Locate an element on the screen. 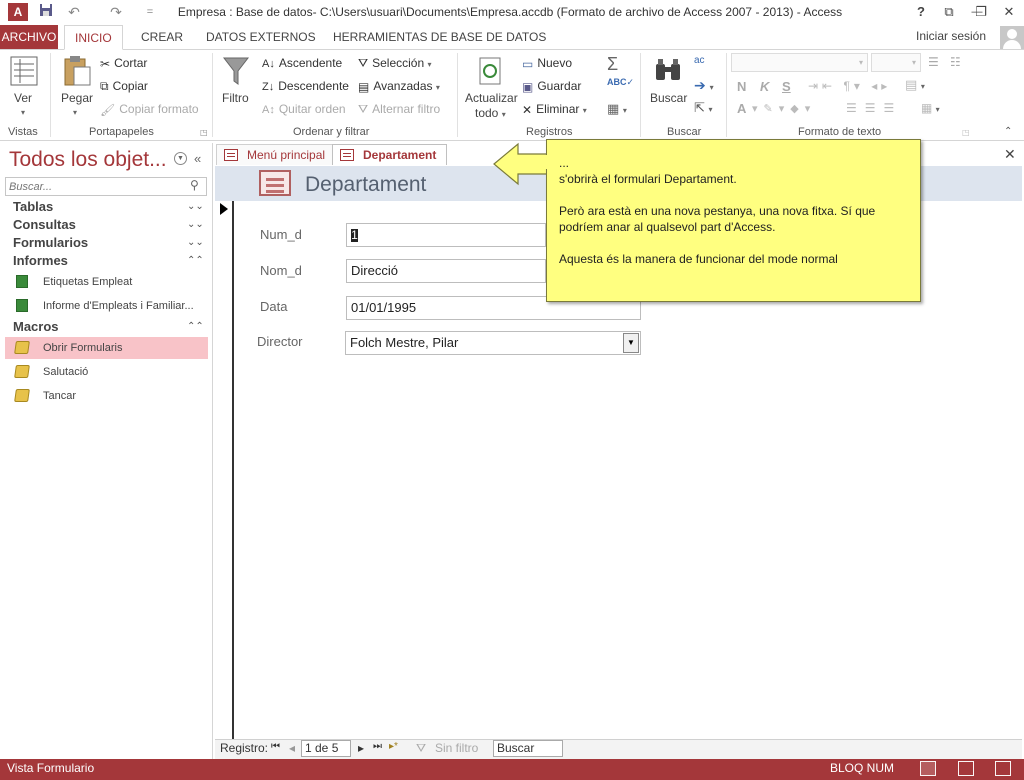 Image resolution: width=1024 pixels, height=780 pixels. save-icon is located at coordinates (46, 12).